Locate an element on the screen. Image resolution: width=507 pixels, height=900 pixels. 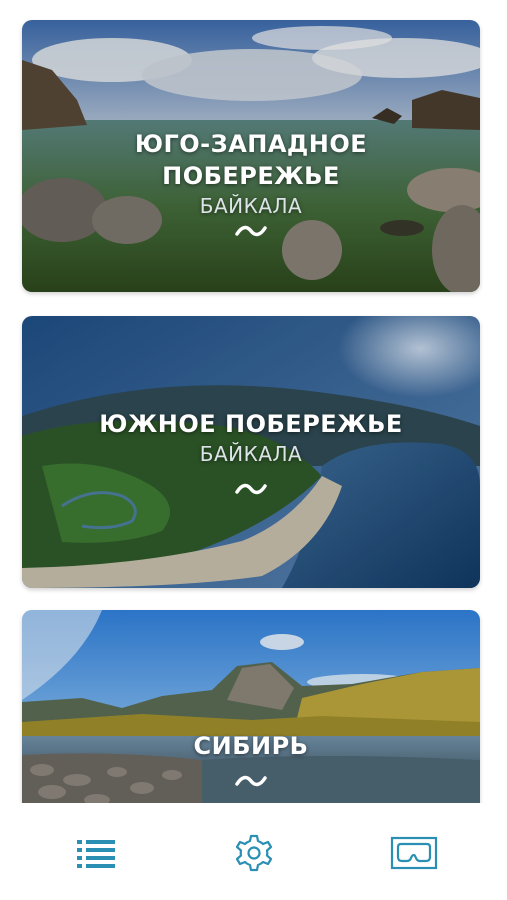
bottom-tab-bar is located at coordinates (253, 851).